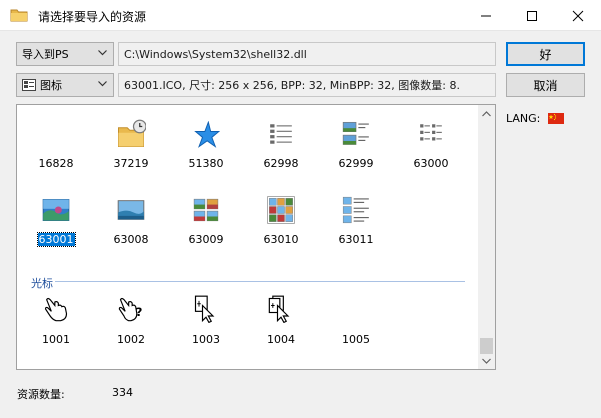 The image size is (601, 418). Describe the element at coordinates (356, 239) in the screenshot. I see `resource-item-label: 63011` at that location.